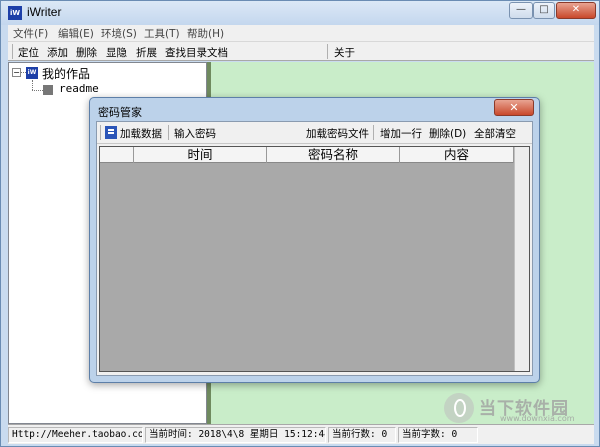 The width and height of the screenshot is (600, 447). I want to click on locate-button: 定位, so click(28, 52).